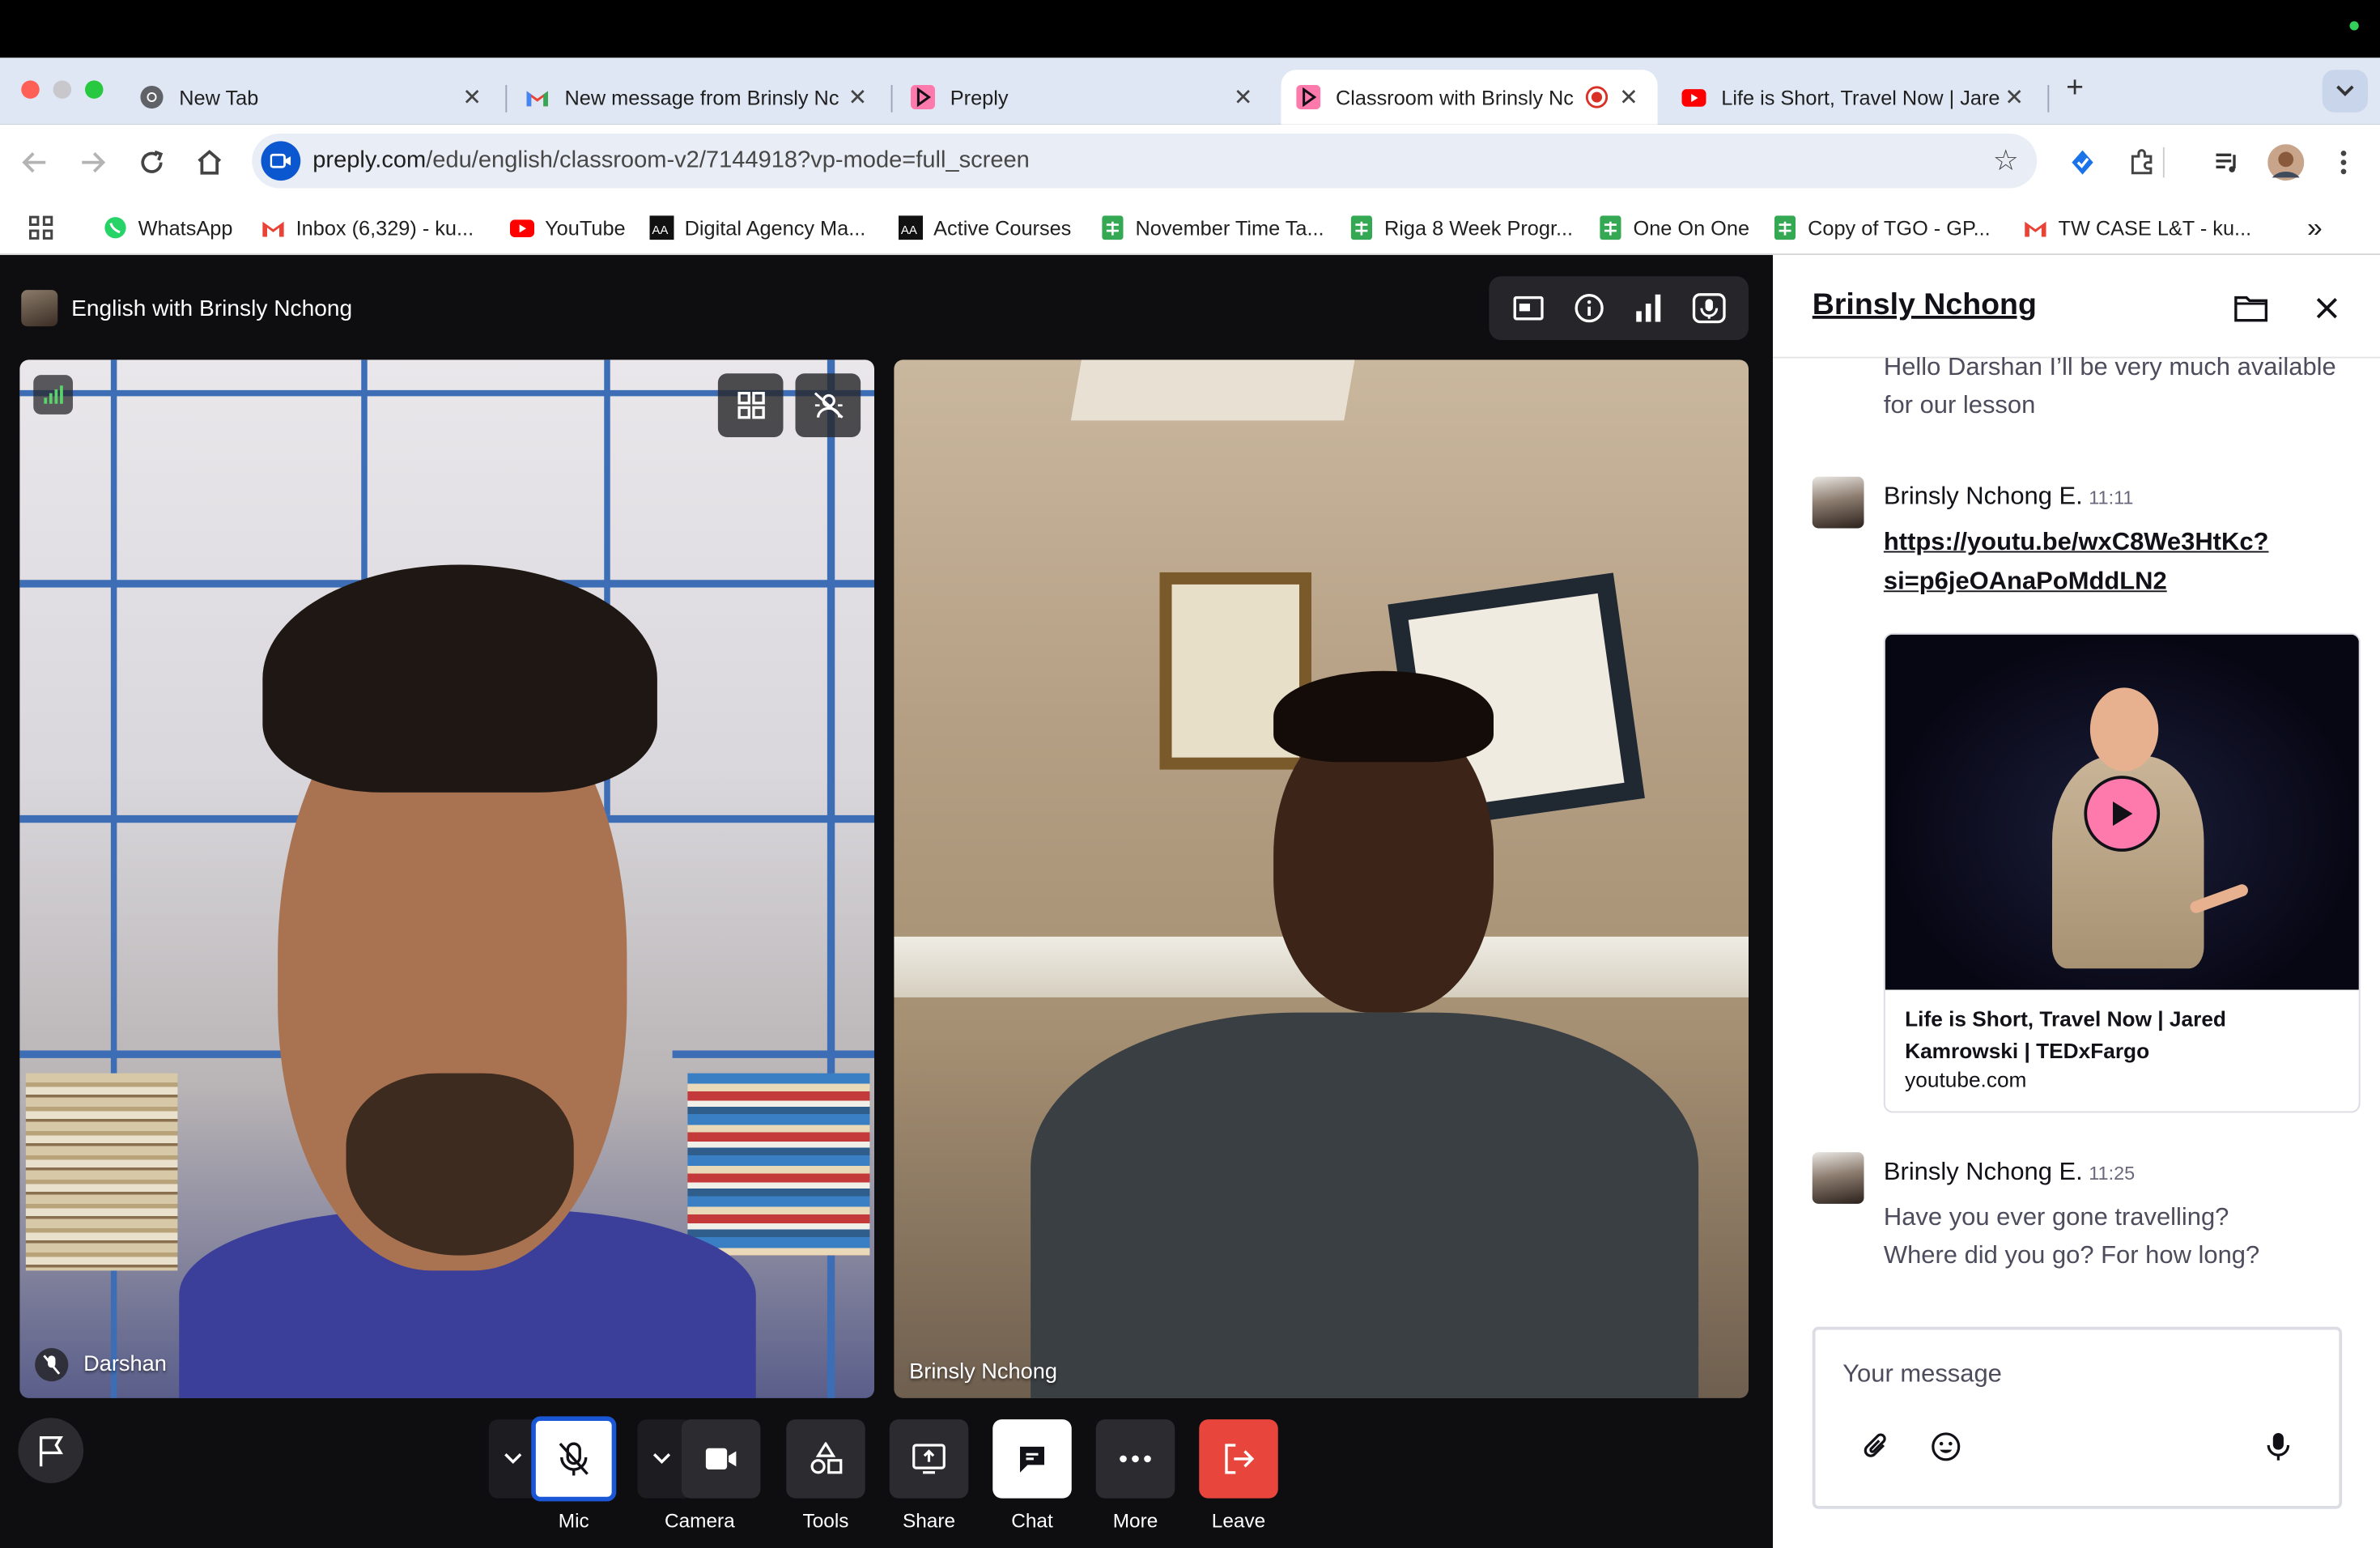 This screenshot has height=1548, width=2380. Describe the element at coordinates (1693, 97) in the screenshot. I see `youtube-icon` at that location.